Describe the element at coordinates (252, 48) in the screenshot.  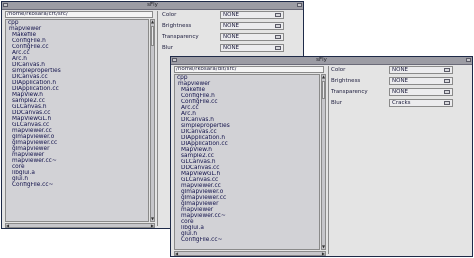
I see `blur-select: NONE` at that location.